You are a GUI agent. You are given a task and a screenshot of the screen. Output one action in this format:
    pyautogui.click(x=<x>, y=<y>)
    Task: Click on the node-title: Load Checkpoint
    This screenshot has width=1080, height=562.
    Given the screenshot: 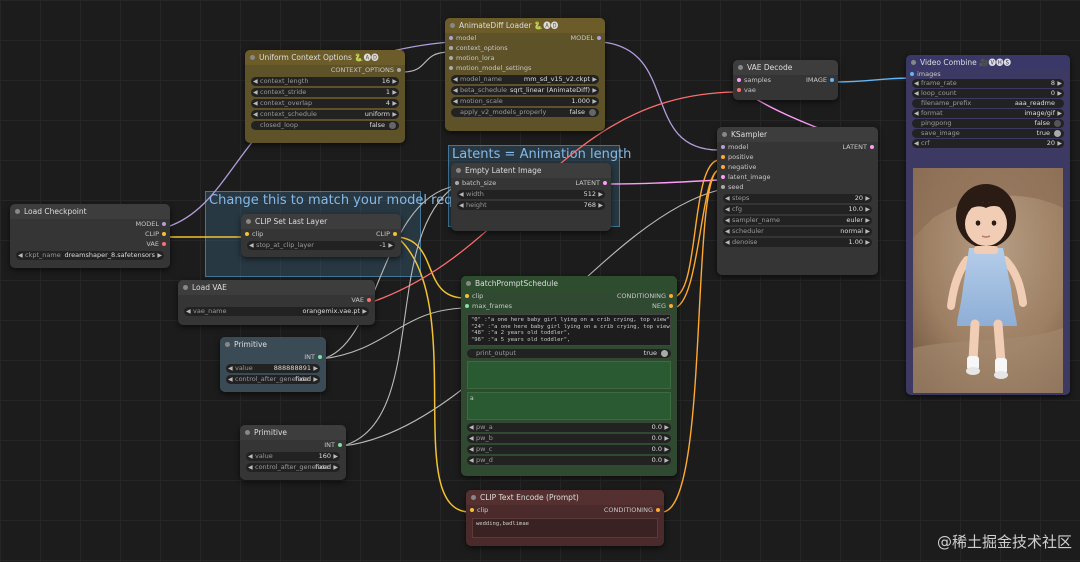 What is the action you would take?
    pyautogui.click(x=90, y=211)
    